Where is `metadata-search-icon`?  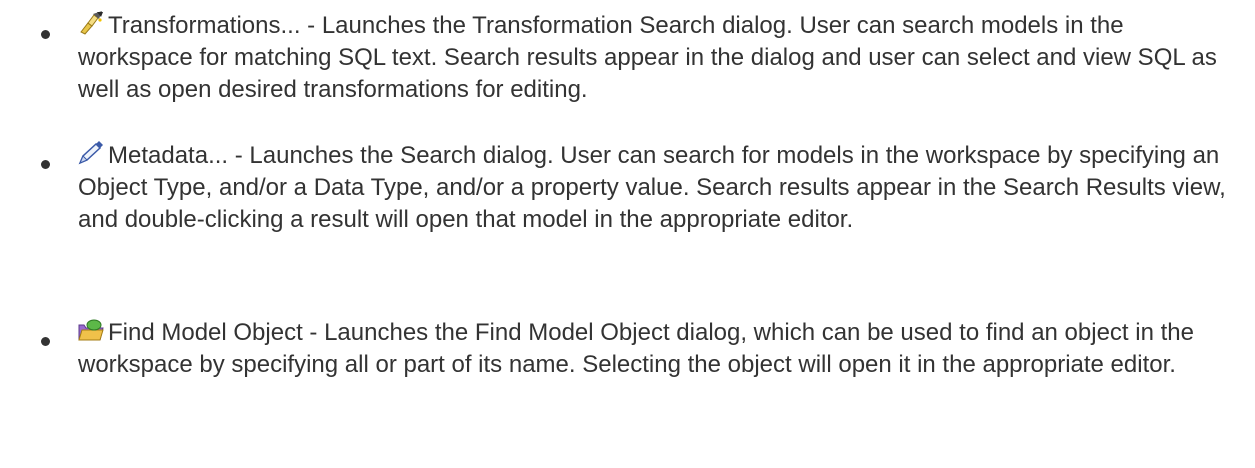 metadata-search-icon is located at coordinates (91, 153).